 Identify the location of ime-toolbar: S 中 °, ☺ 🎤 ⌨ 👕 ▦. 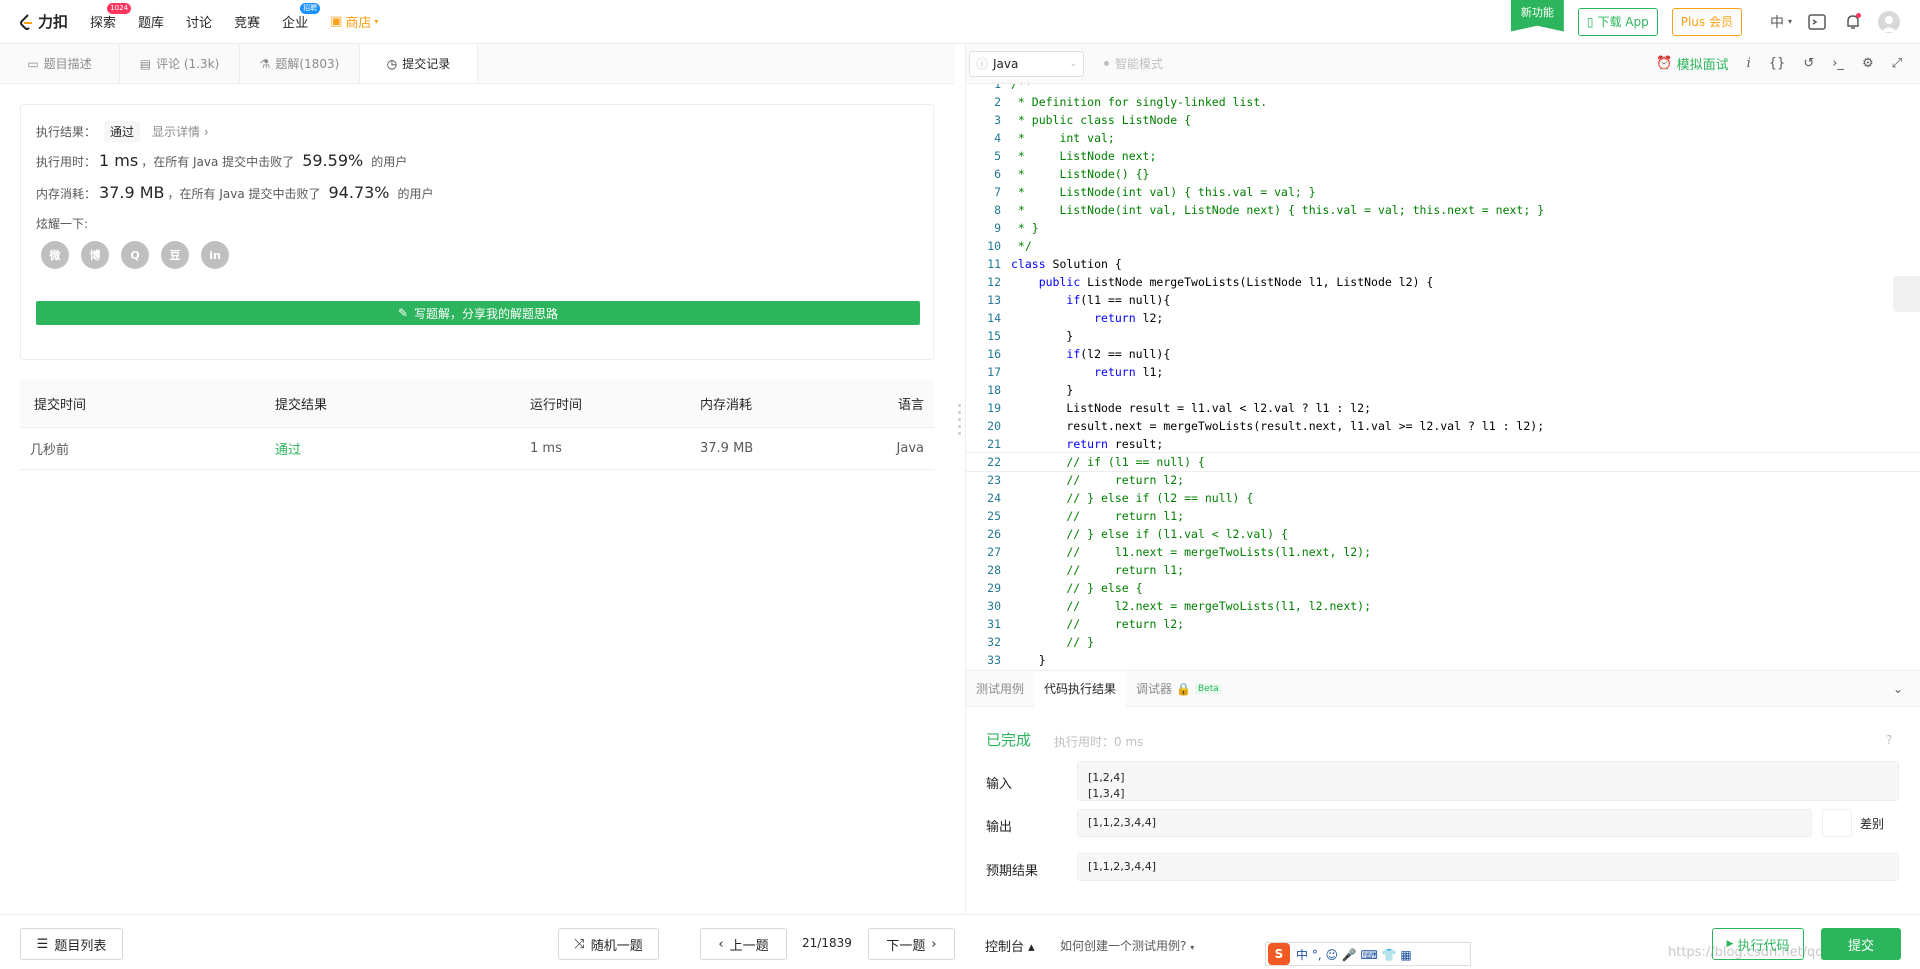
(1368, 954).